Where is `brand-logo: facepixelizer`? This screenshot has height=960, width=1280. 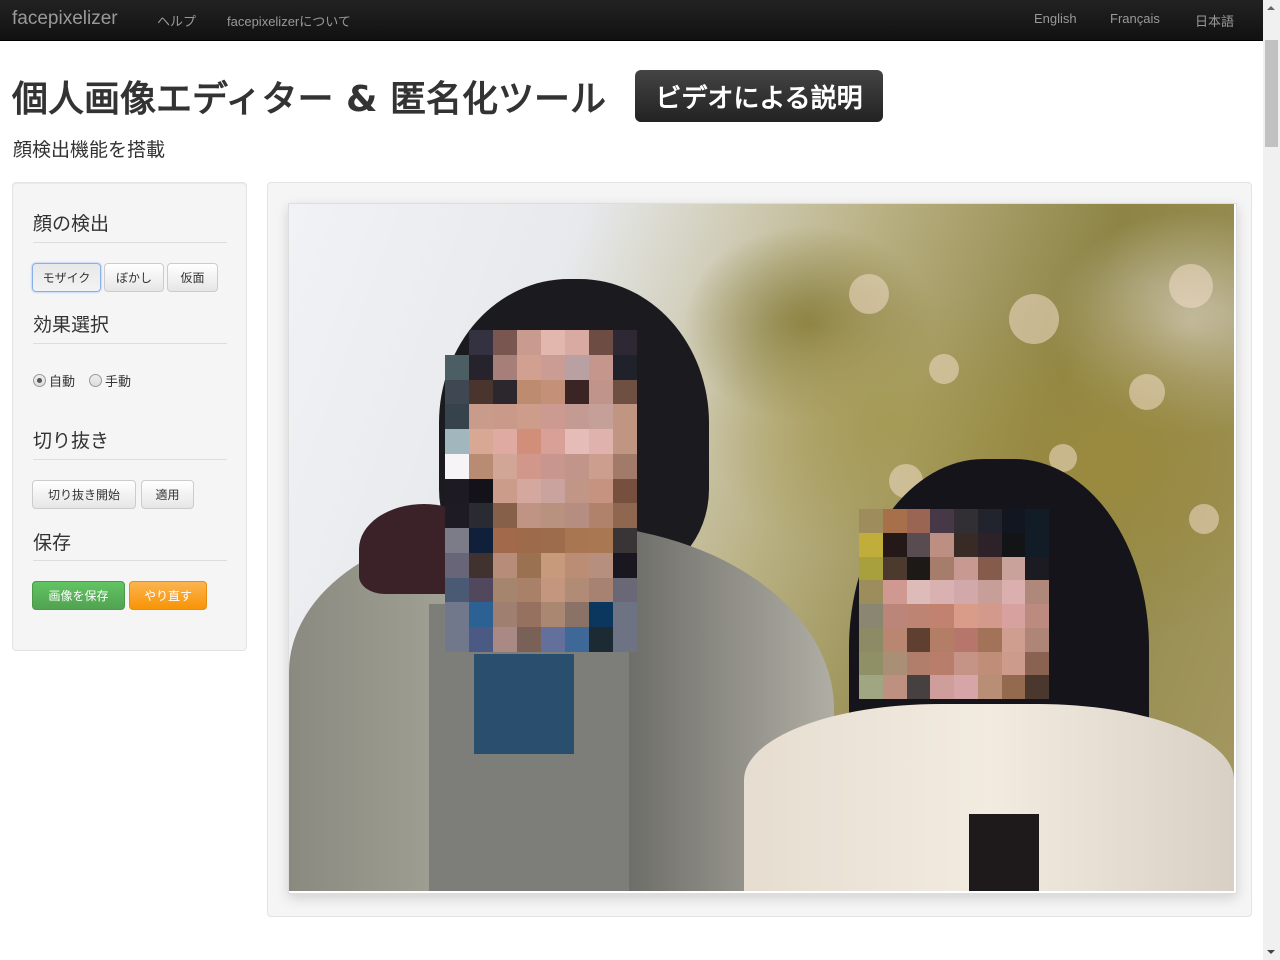 brand-logo: facepixelizer is located at coordinates (65, 19).